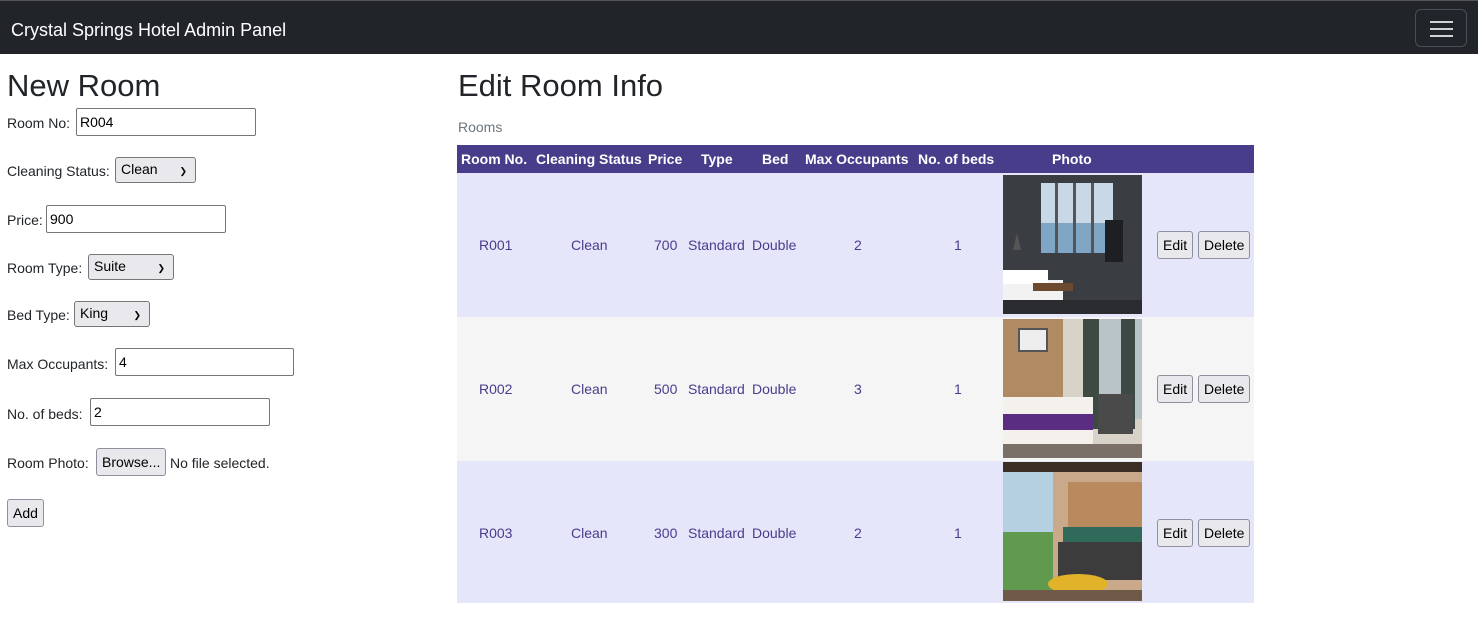  I want to click on room-type-select: Suite ❯, so click(131, 267).